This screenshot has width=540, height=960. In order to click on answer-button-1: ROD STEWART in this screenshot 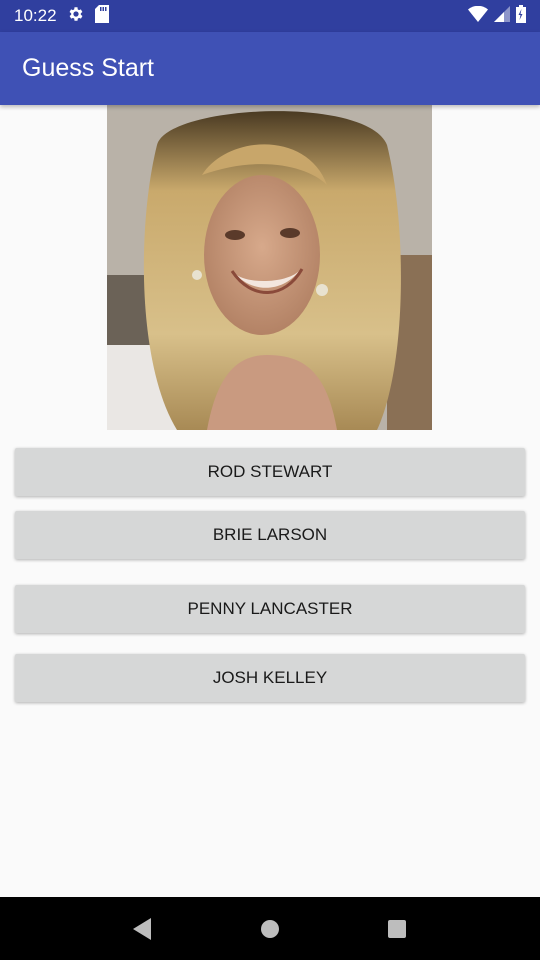, I will do `click(270, 472)`.